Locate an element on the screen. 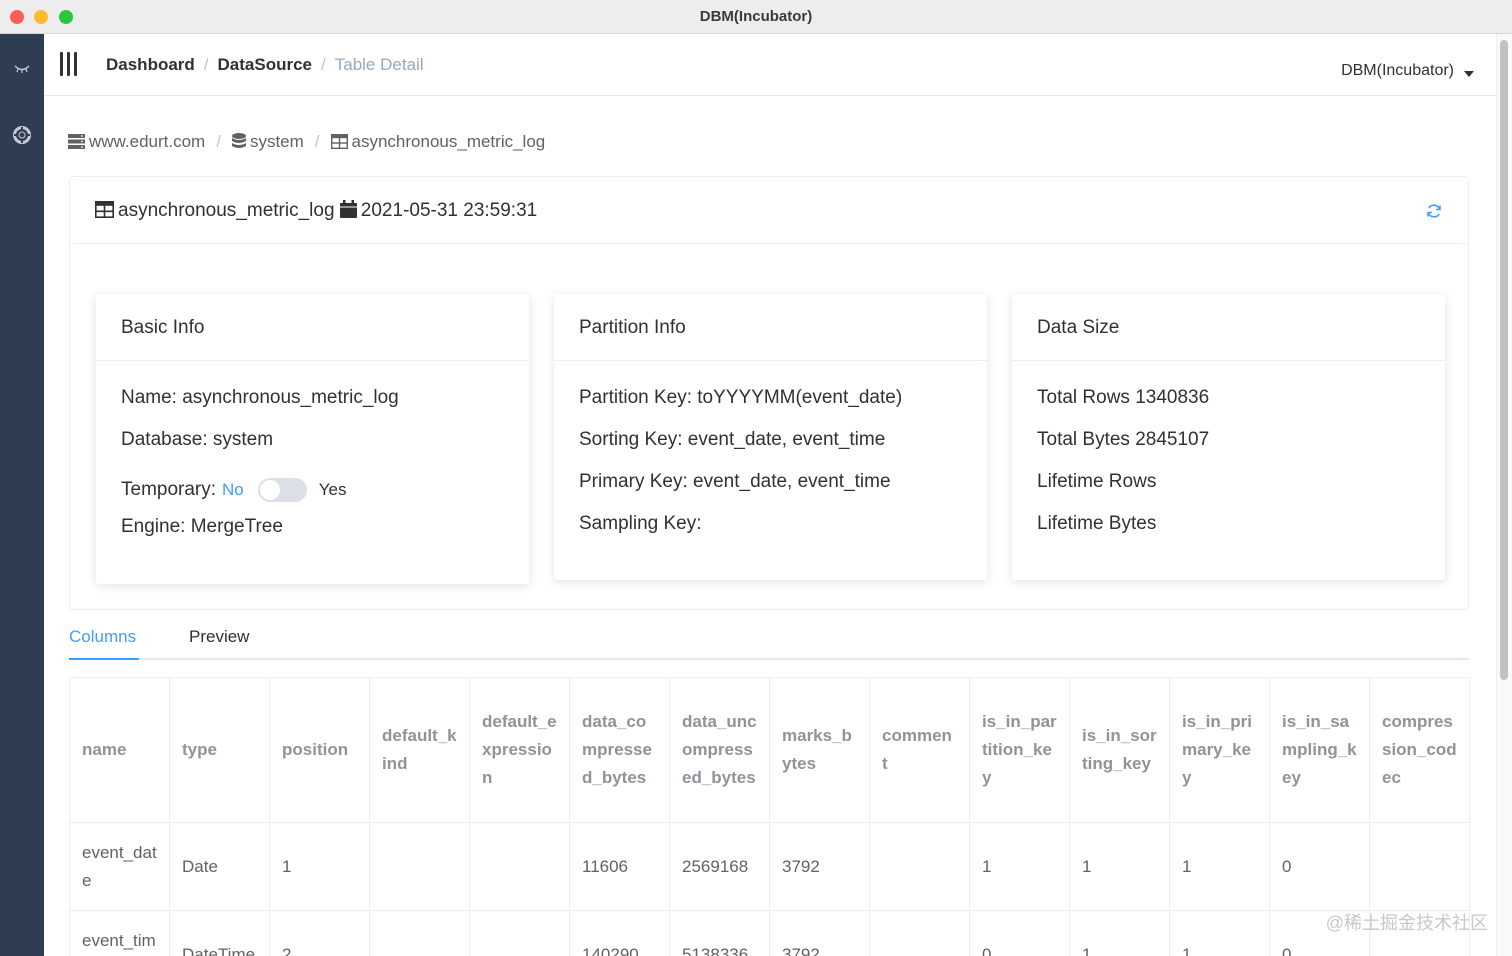 The image size is (1512, 956). user-menu-dropdown: DBM(Incubator) is located at coordinates (1407, 71).